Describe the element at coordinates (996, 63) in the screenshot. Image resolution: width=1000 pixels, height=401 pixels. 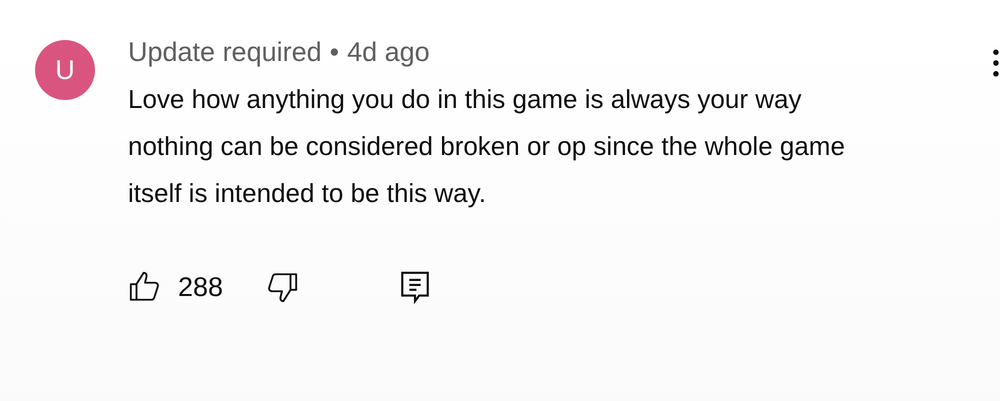
I see `more-options-icon` at that location.